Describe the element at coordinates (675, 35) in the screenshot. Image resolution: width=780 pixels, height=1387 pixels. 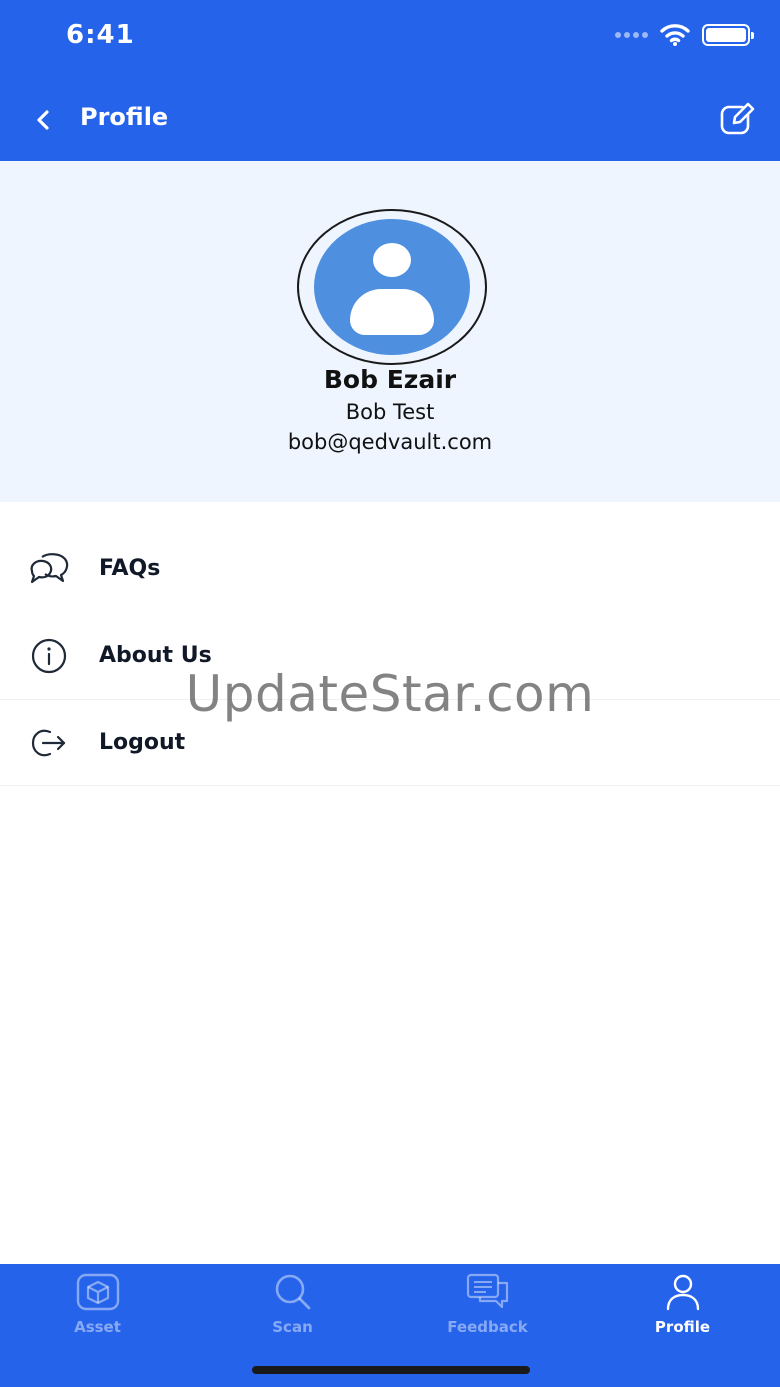
I see `wifi-icon` at that location.